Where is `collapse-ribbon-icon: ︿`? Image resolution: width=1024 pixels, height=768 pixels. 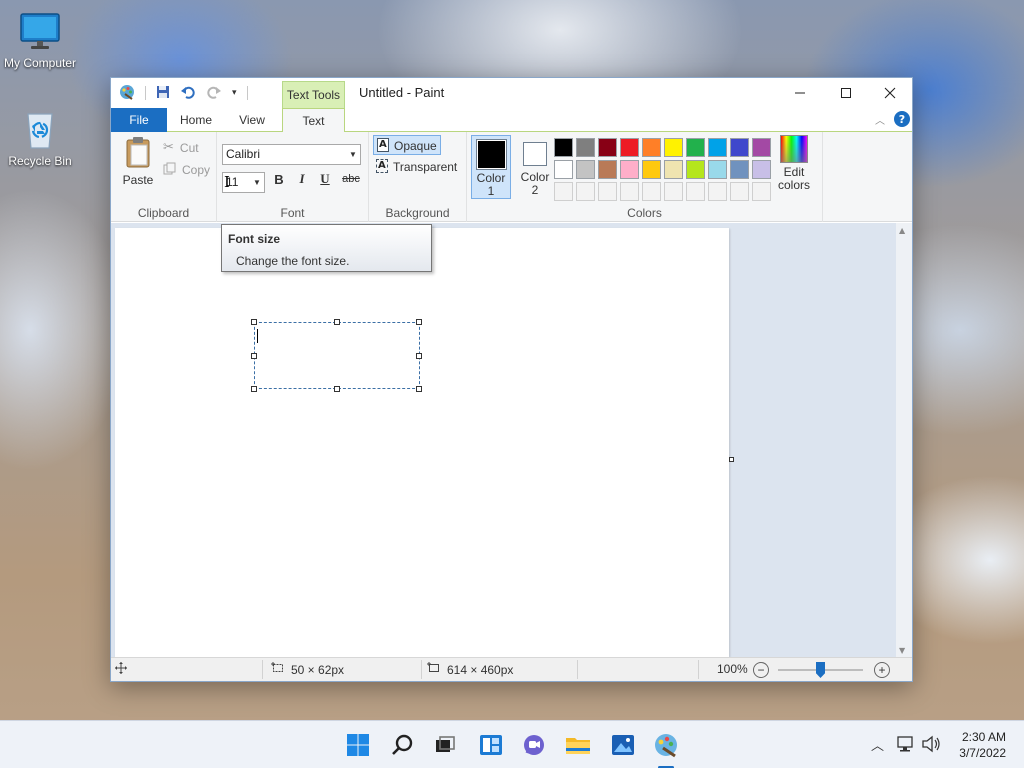
collapse-ribbon-icon: ︿ is located at coordinates (880, 119).